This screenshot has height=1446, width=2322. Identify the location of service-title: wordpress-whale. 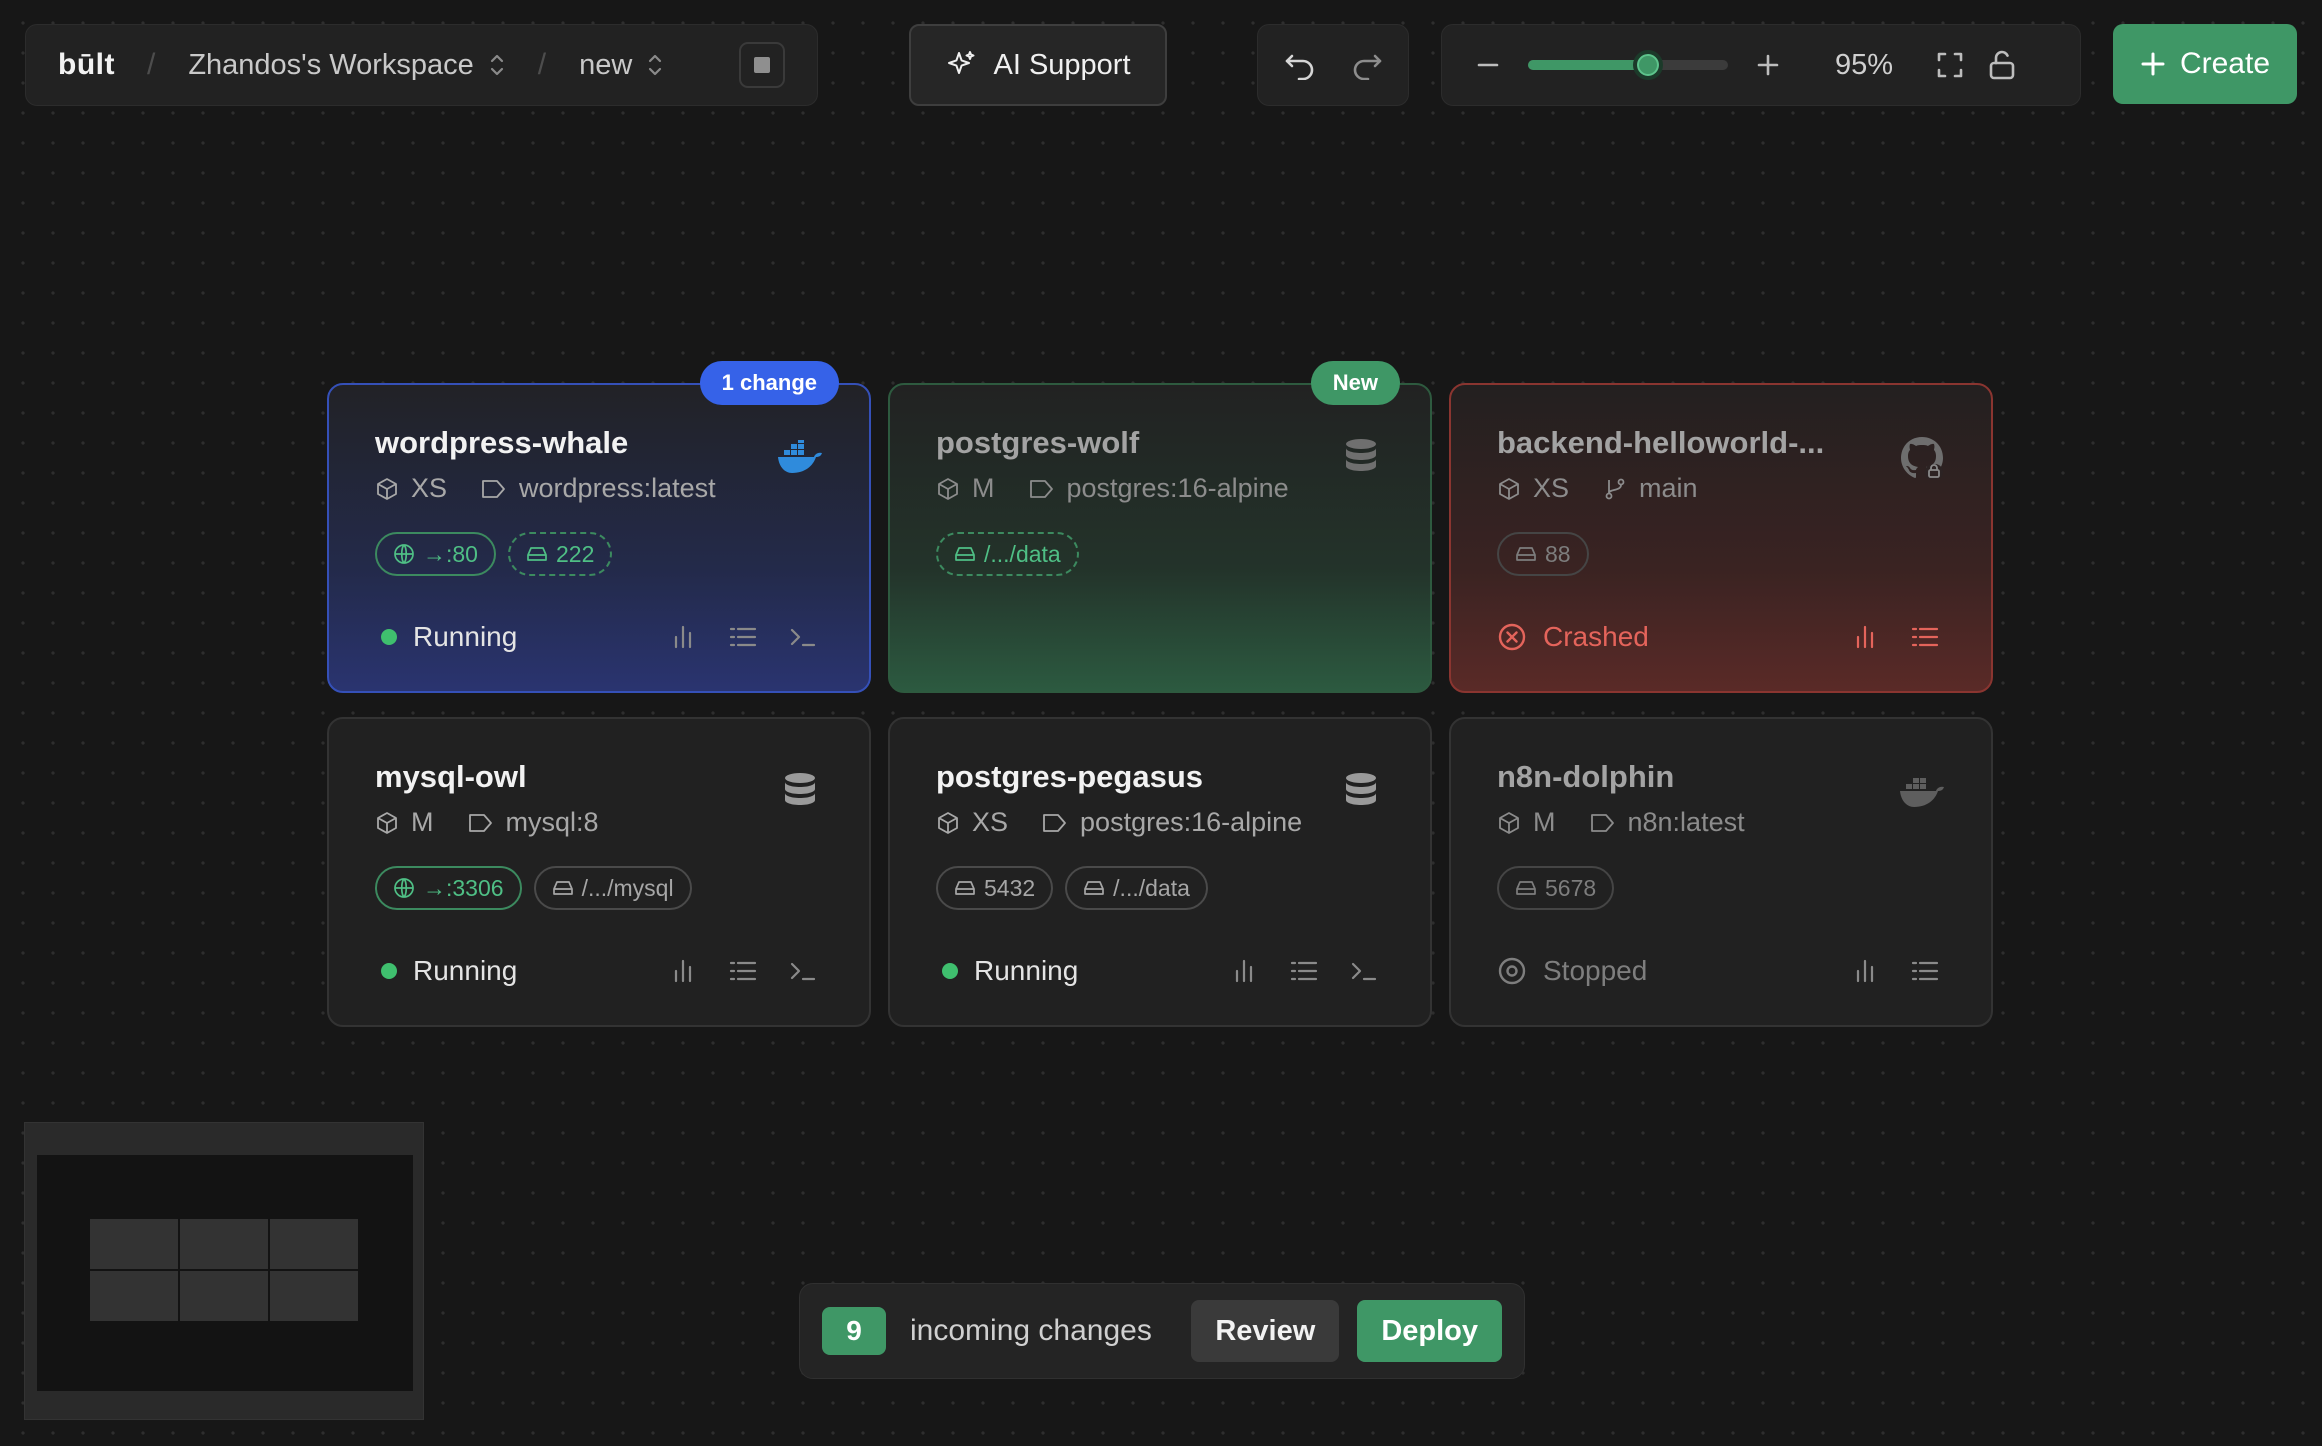
(502, 442).